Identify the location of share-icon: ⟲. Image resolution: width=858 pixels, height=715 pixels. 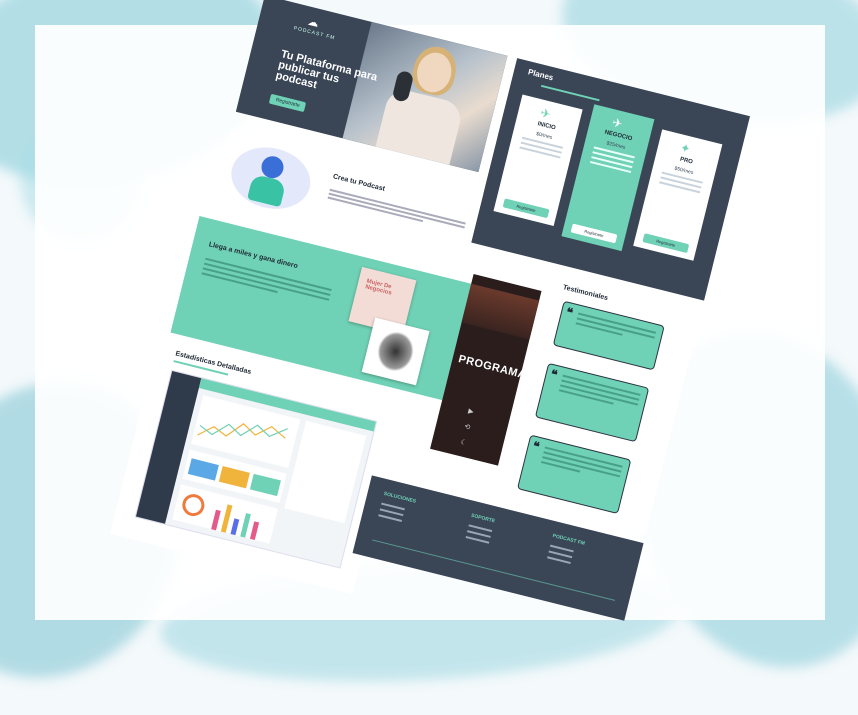
(467, 427).